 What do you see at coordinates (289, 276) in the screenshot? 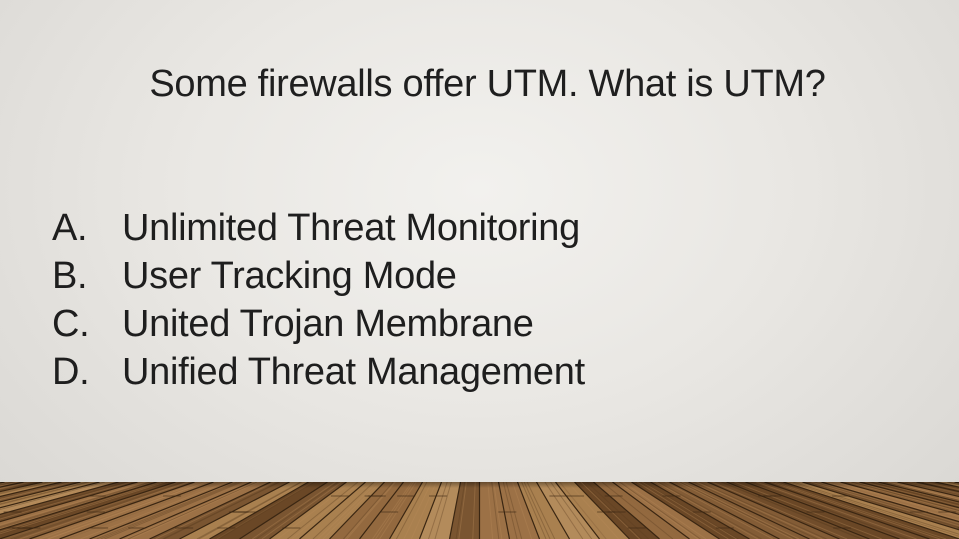
I see `option-text: User Tracking Mode` at bounding box center [289, 276].